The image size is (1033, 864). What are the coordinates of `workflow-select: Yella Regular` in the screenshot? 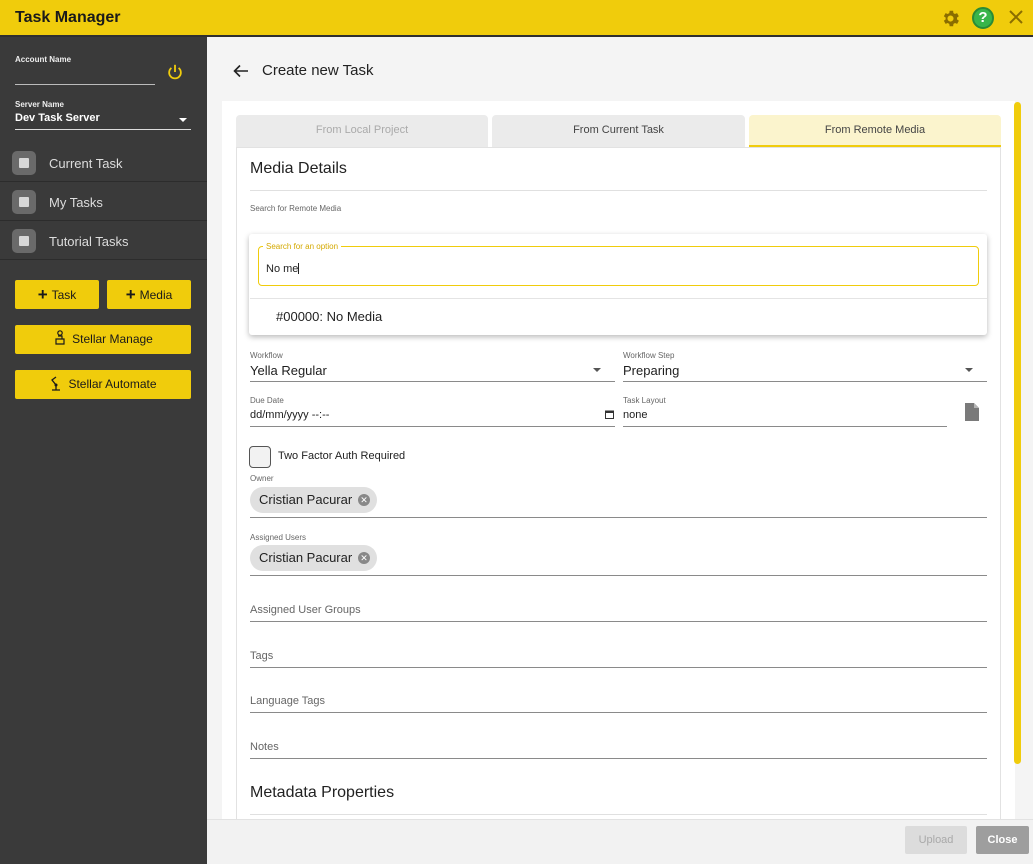 It's located at (288, 370).